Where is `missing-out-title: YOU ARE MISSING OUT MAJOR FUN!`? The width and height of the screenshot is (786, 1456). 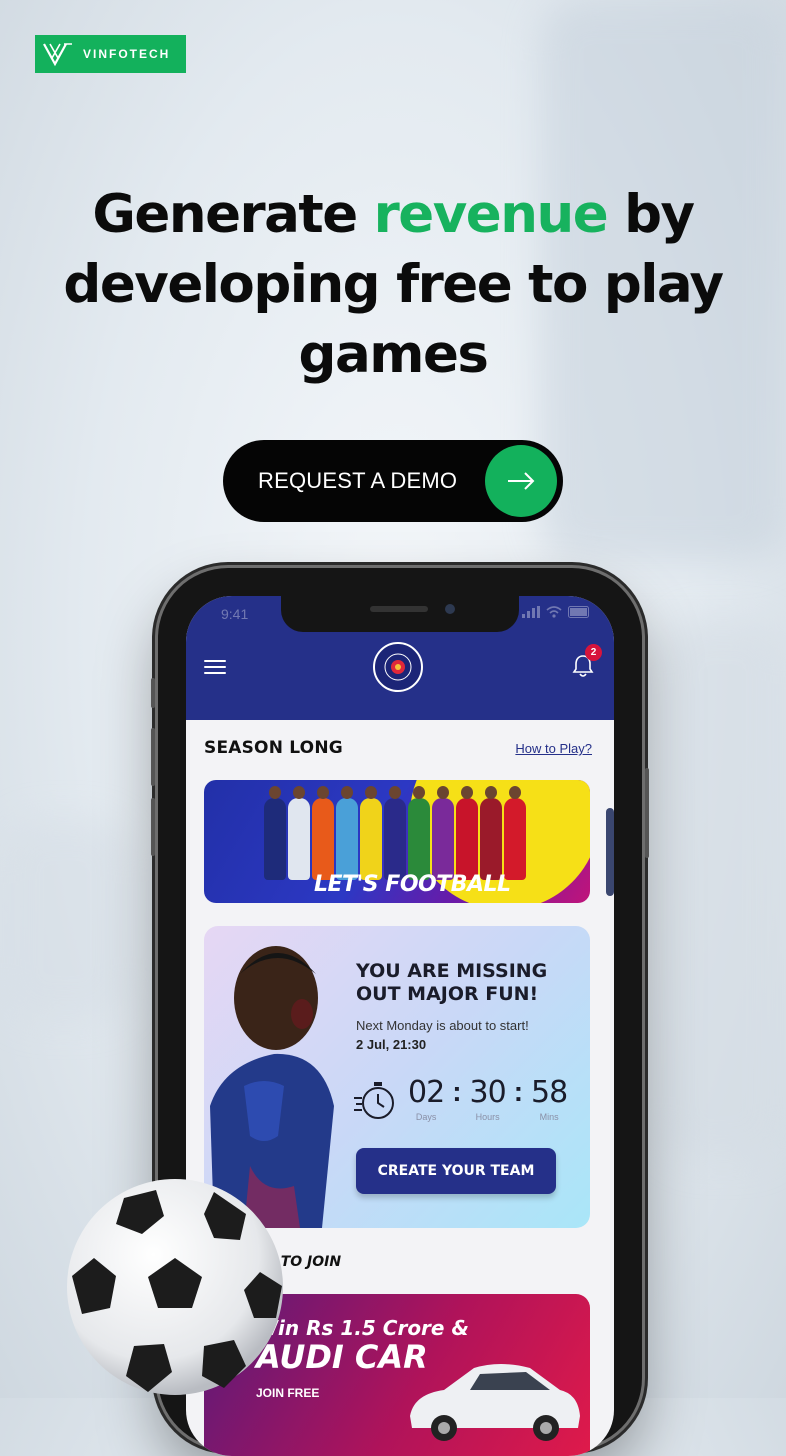 missing-out-title: YOU ARE MISSING OUT MAJOR FUN! is located at coordinates (452, 982).